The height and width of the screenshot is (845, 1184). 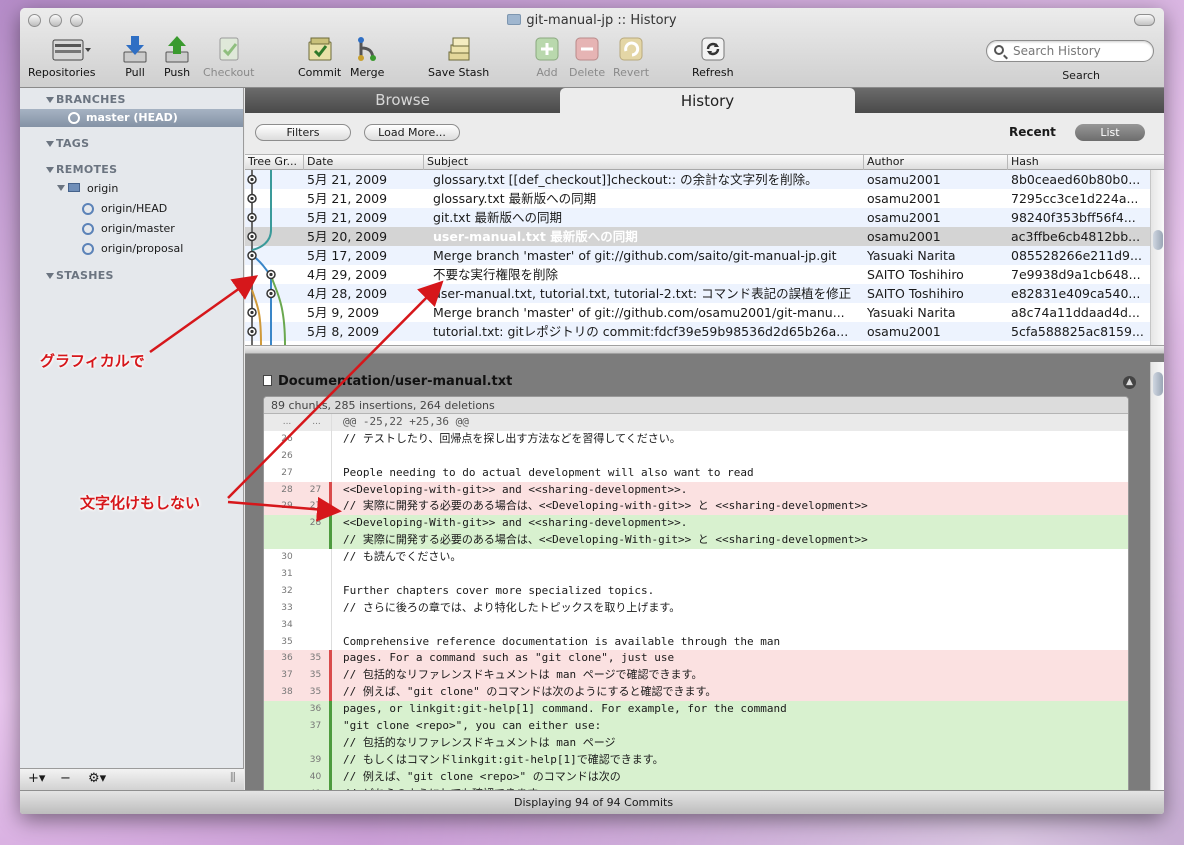 I want to click on annotation-no-mojibake: 文字化けもしない, so click(x=140, y=503).